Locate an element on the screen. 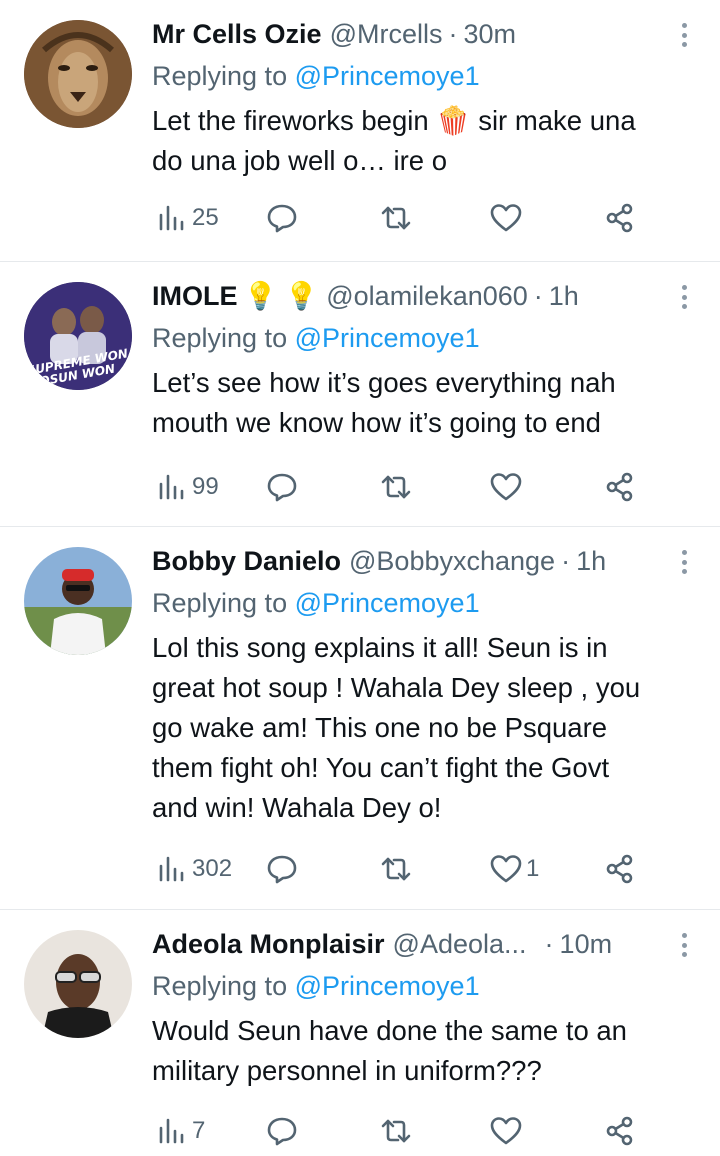  timestamp: 10m is located at coordinates (586, 944).